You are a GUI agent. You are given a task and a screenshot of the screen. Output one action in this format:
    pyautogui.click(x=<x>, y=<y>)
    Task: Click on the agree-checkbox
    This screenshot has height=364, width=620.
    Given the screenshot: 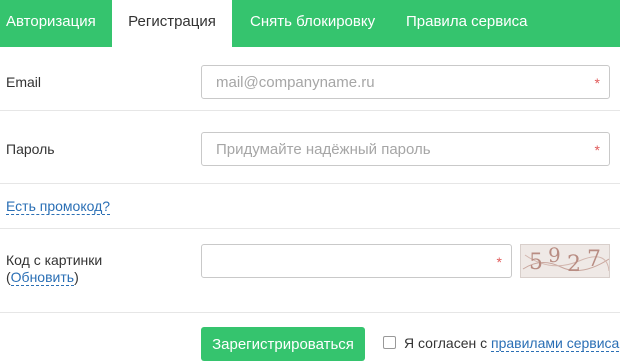 What is the action you would take?
    pyautogui.click(x=389, y=342)
    